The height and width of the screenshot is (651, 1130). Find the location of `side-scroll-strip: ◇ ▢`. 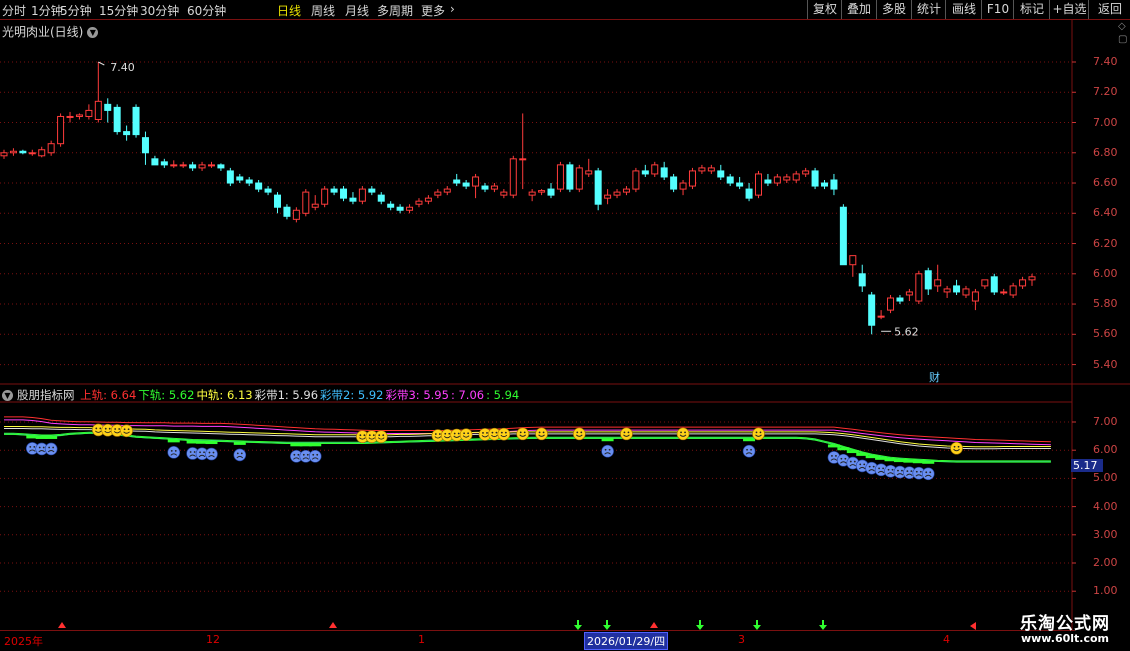

side-scroll-strip: ◇ ▢ is located at coordinates (1124, 33).